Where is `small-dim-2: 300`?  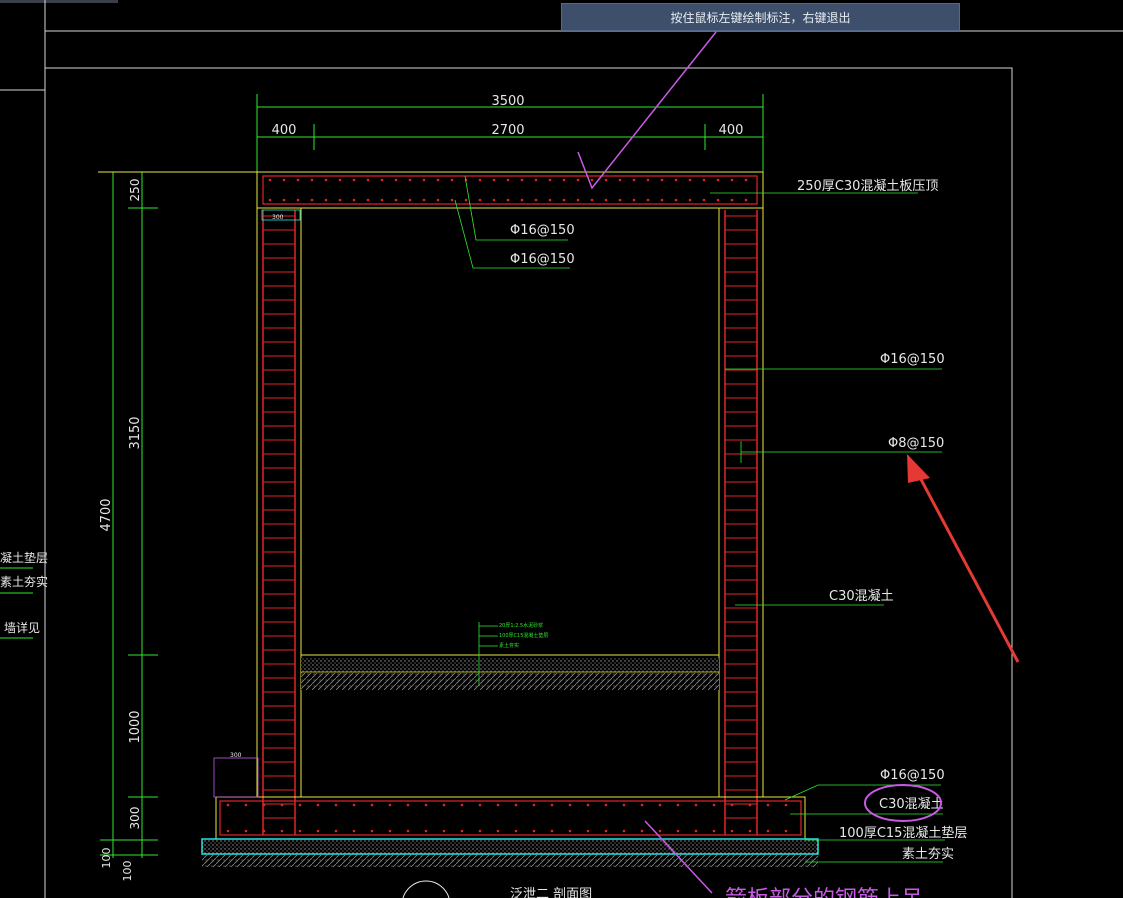
small-dim-2: 300 is located at coordinates (236, 755).